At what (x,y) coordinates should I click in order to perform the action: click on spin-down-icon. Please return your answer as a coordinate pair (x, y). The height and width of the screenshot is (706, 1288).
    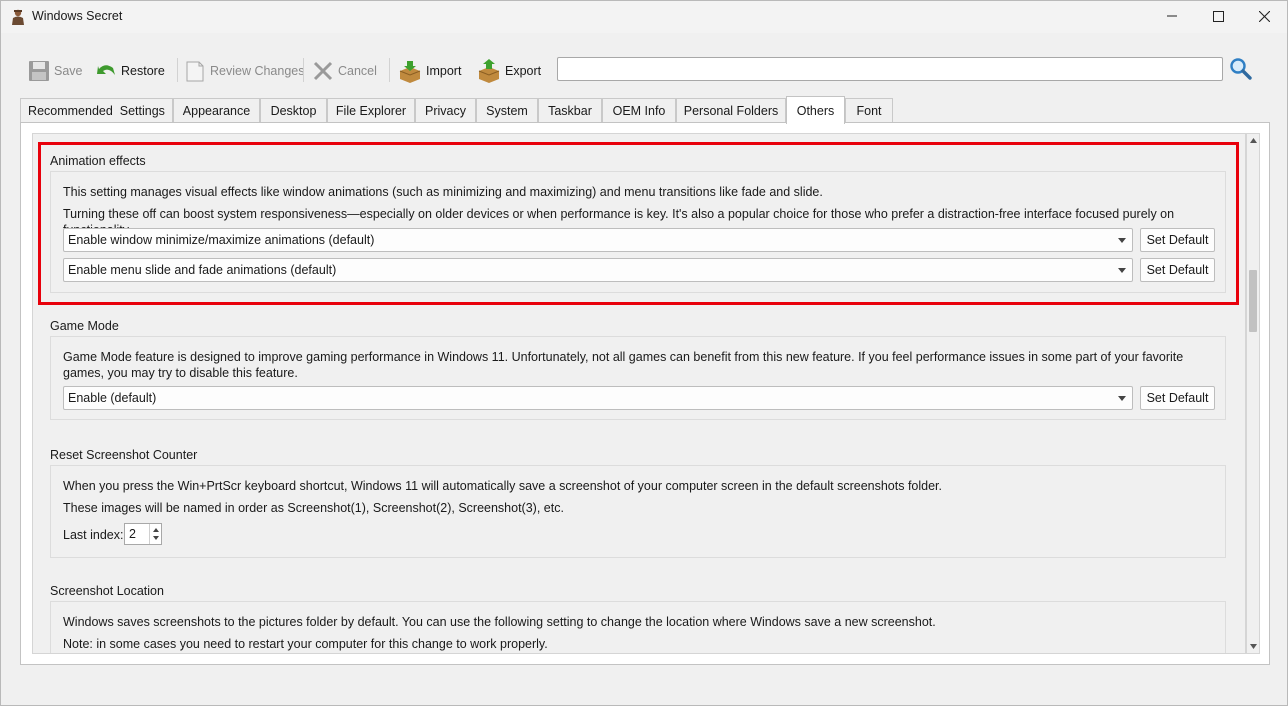
    Looking at the image, I should click on (156, 538).